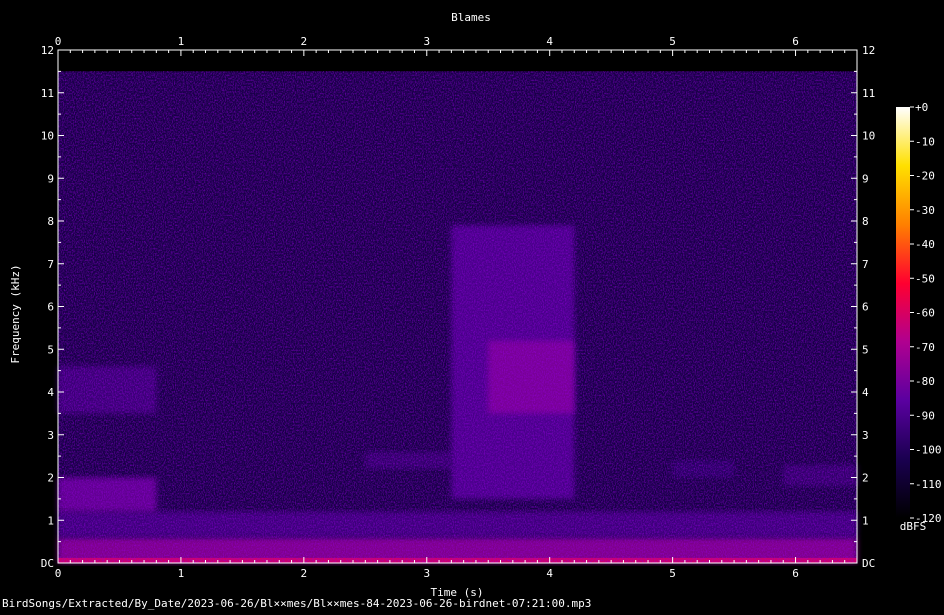 The image size is (944, 615). I want to click on x-tick-label-bottom: 6, so click(795, 573).